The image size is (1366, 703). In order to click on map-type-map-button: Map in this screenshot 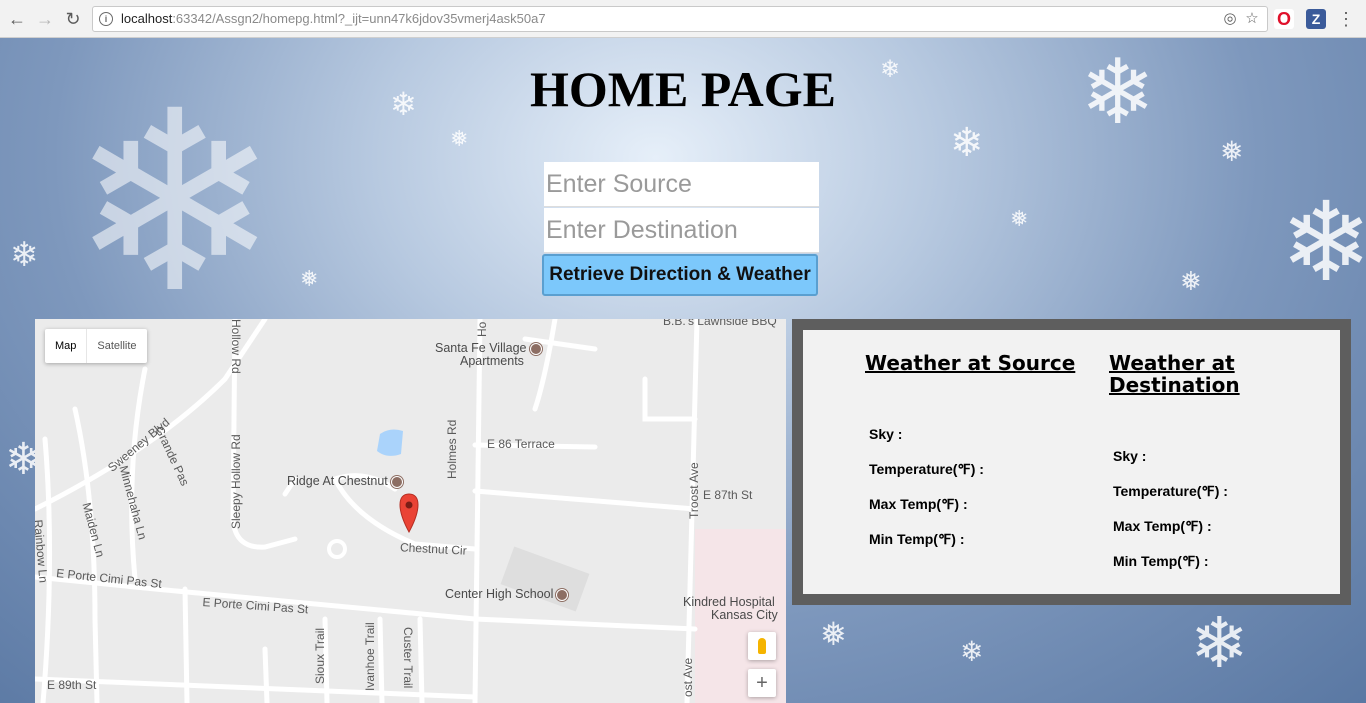, I will do `click(66, 346)`.